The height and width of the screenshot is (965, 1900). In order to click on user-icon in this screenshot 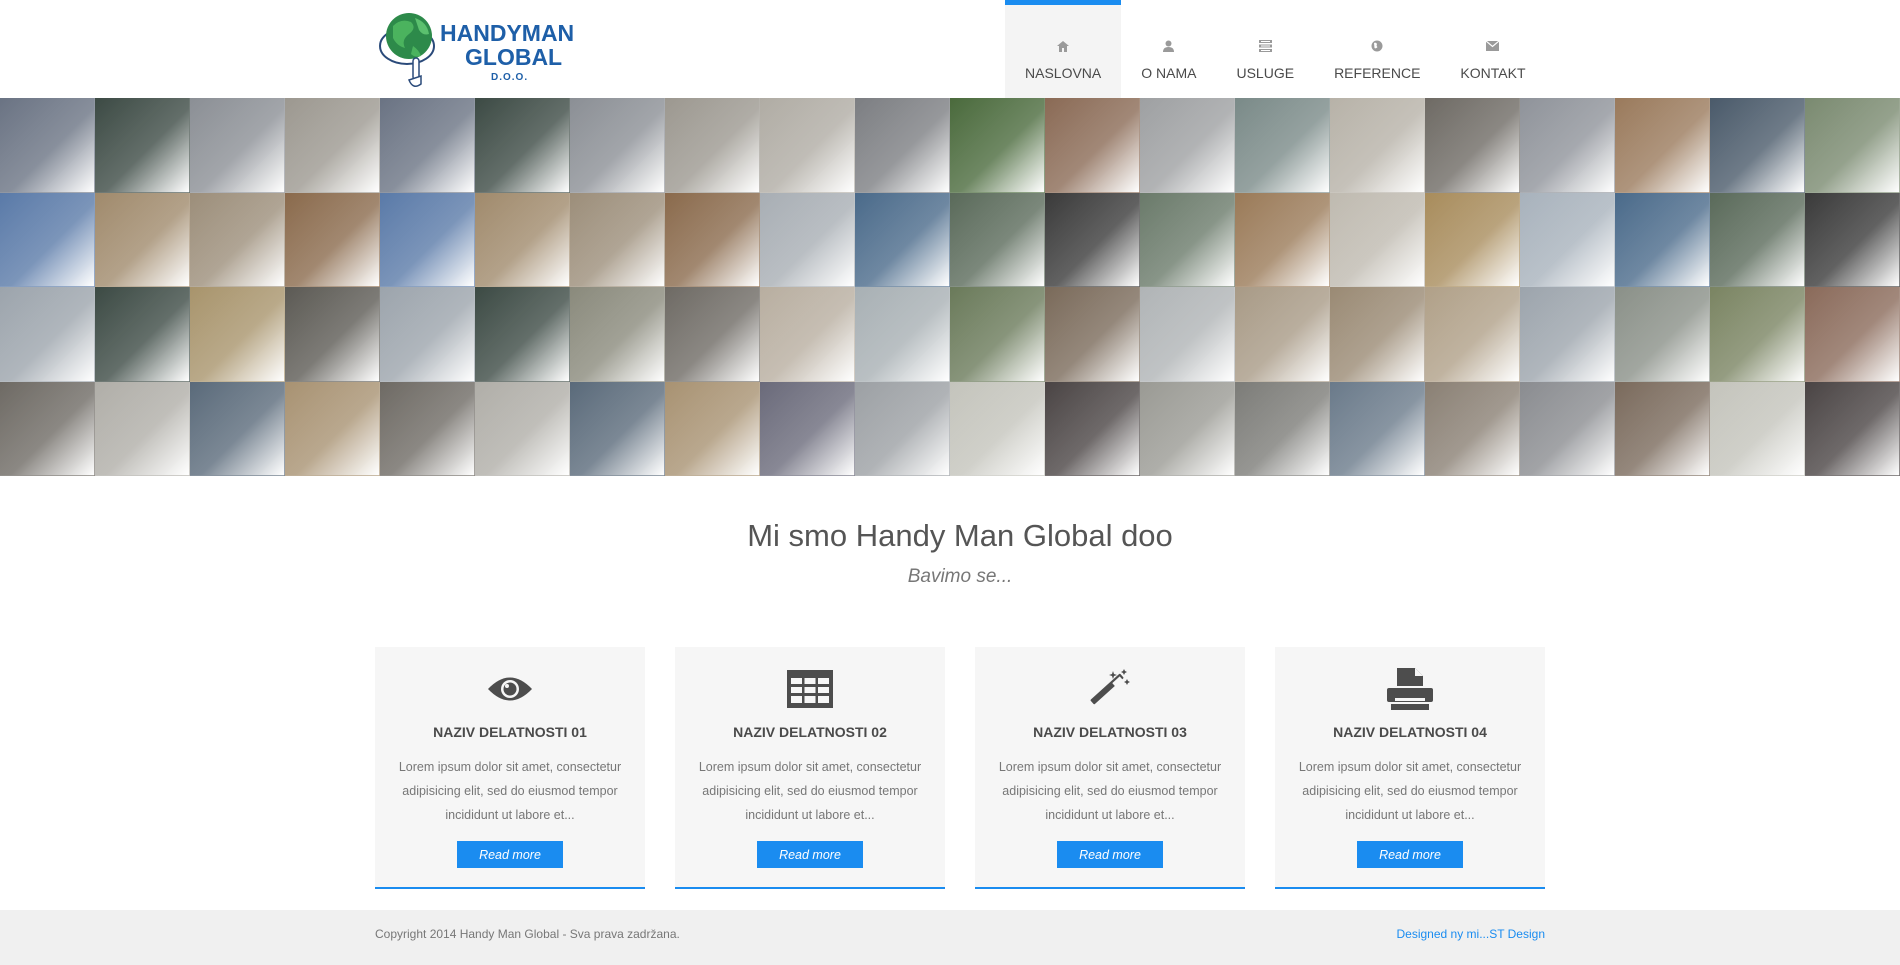, I will do `click(1169, 46)`.